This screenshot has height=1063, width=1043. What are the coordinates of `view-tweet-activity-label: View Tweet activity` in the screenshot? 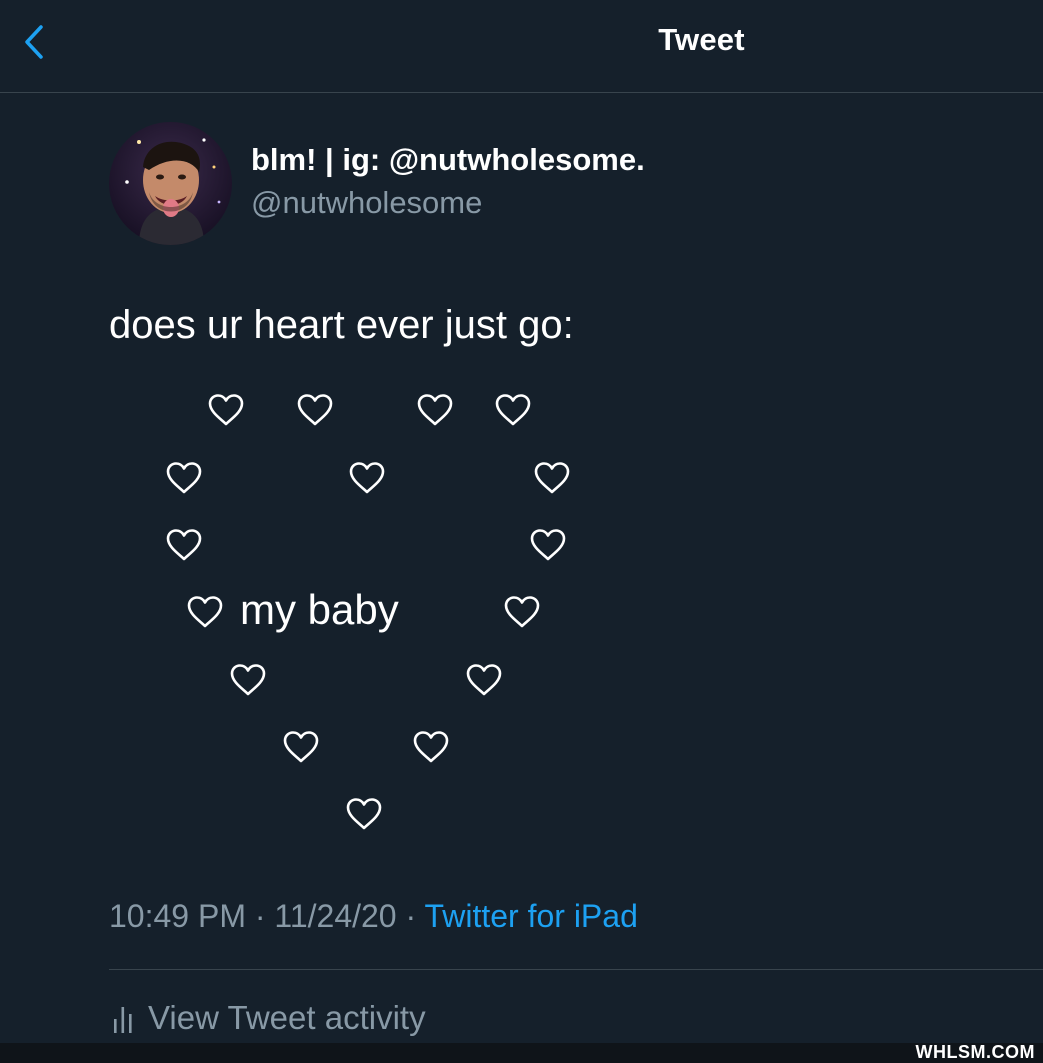 It's located at (287, 1017).